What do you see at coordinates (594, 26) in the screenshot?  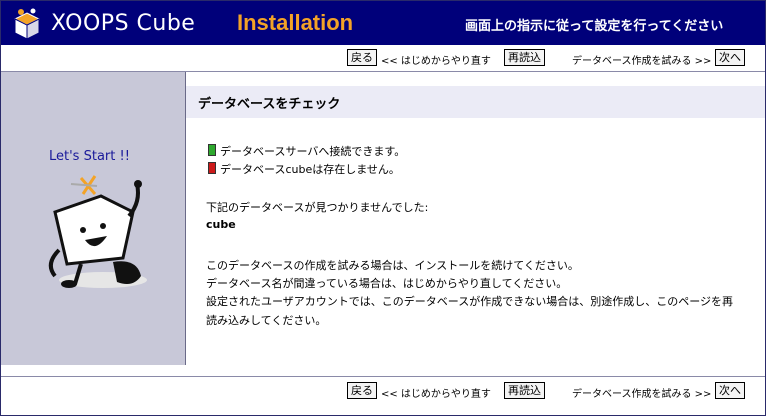 I see `header-instruction: 画面上の指示に従って設定を行ってください` at bounding box center [594, 26].